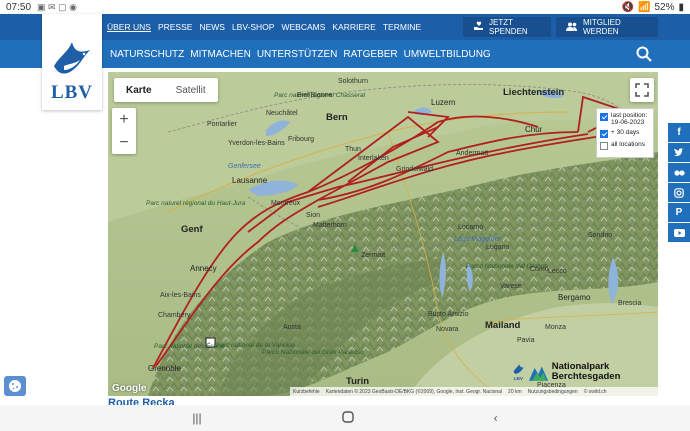 This screenshot has width=690, height=431. I want to click on map-label-monza: Monza, so click(556, 327).